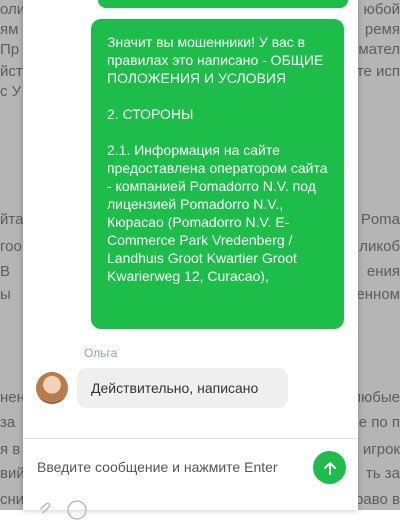  Describe the element at coordinates (101, 353) in the screenshot. I see `agent-name: Ольга` at that location.